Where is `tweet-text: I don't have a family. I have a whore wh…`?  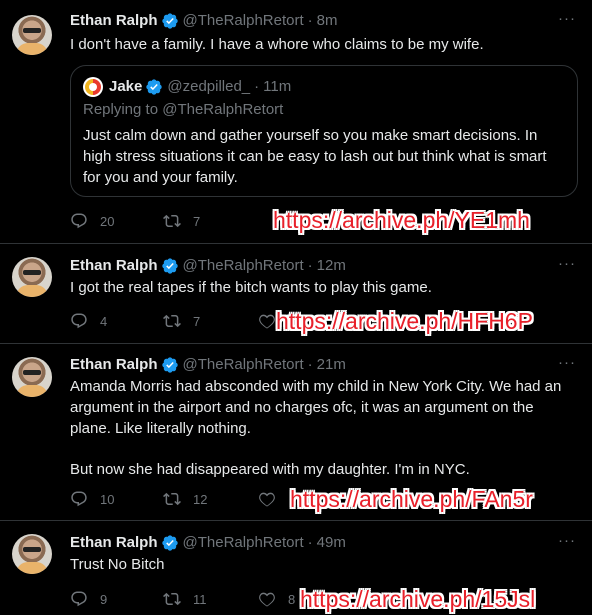
tweet-text: I don't have a family. I have a whore wh… is located at coordinates (324, 45).